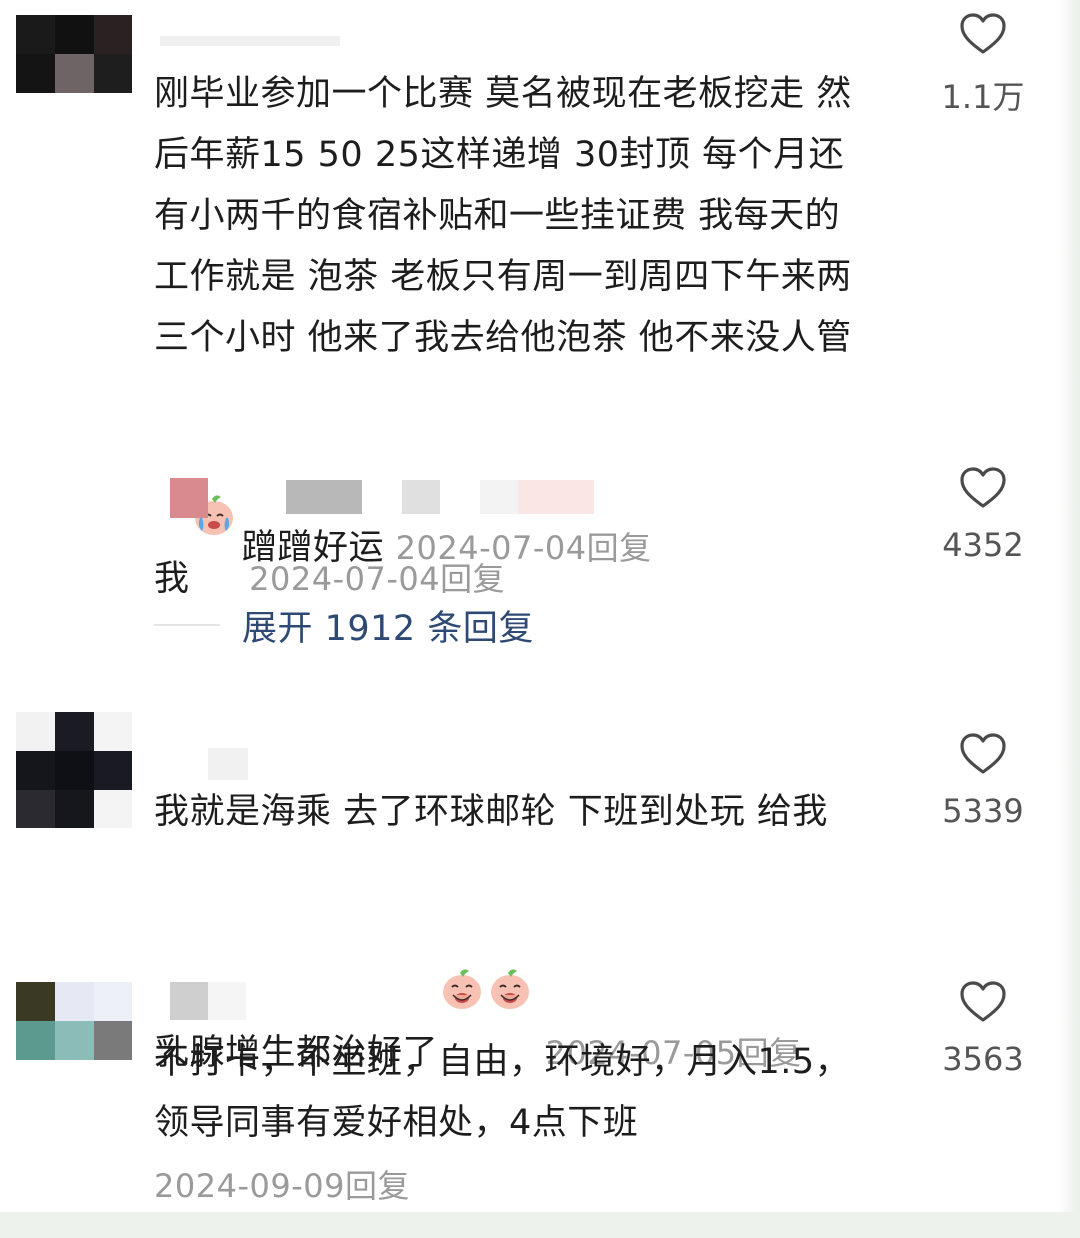  Describe the element at coordinates (388, 625) in the screenshot. I see `expand-replies-label: 展开 1912 条回复` at that location.